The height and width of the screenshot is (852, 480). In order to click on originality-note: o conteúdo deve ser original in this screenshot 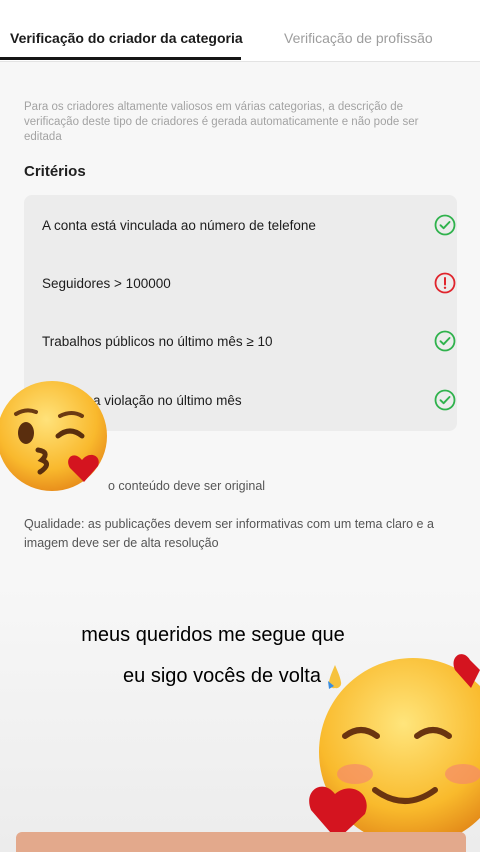, I will do `click(187, 486)`.